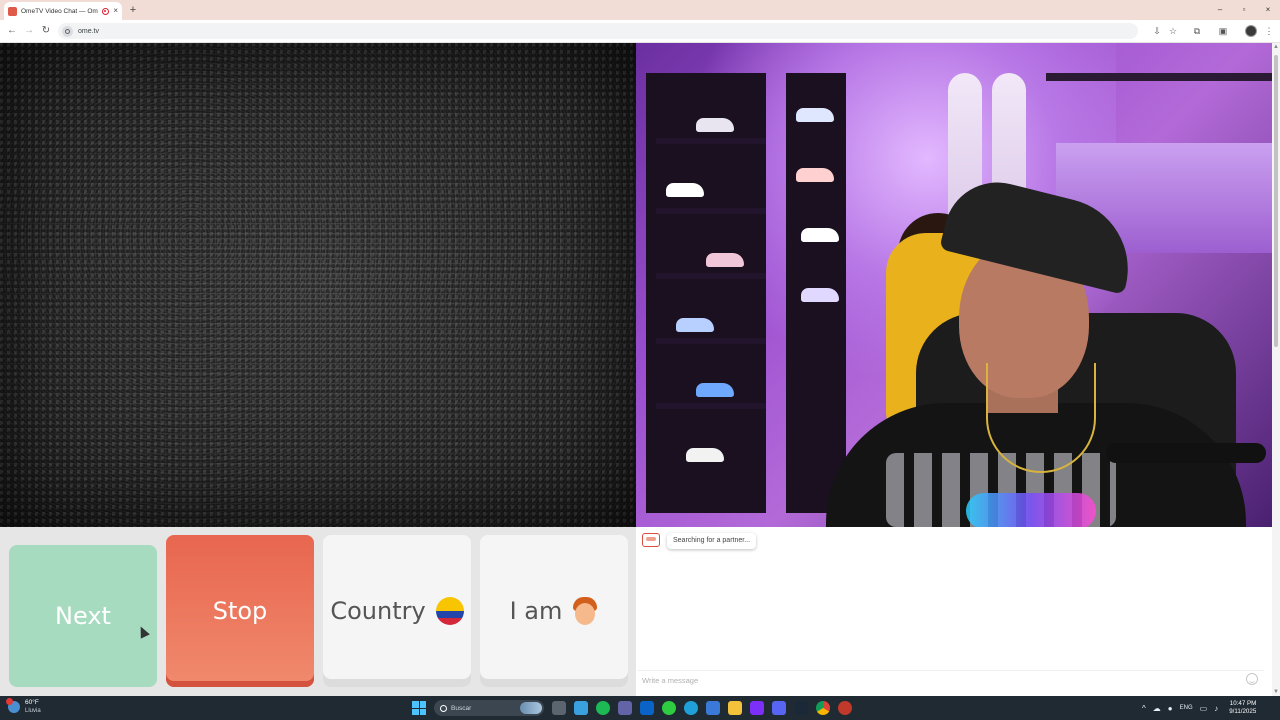  I want to click on taskbar-search-label: Buscar, so click(461, 708).